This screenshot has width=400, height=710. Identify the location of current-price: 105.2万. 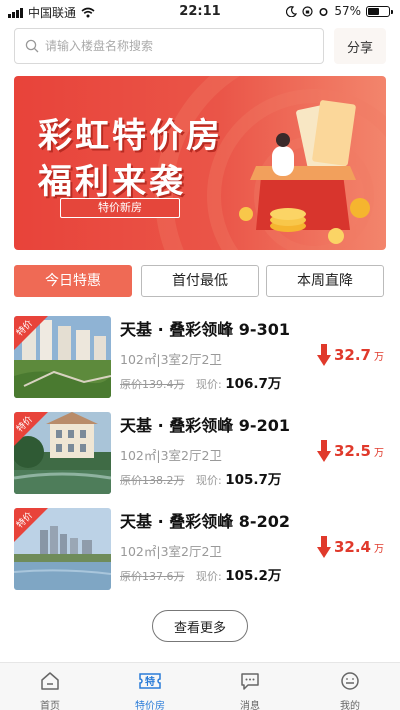
(253, 576).